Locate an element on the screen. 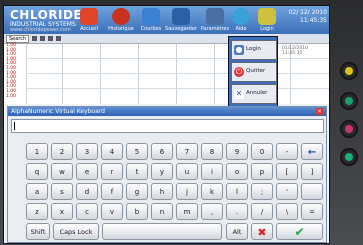  key: 1 is located at coordinates (37, 151).